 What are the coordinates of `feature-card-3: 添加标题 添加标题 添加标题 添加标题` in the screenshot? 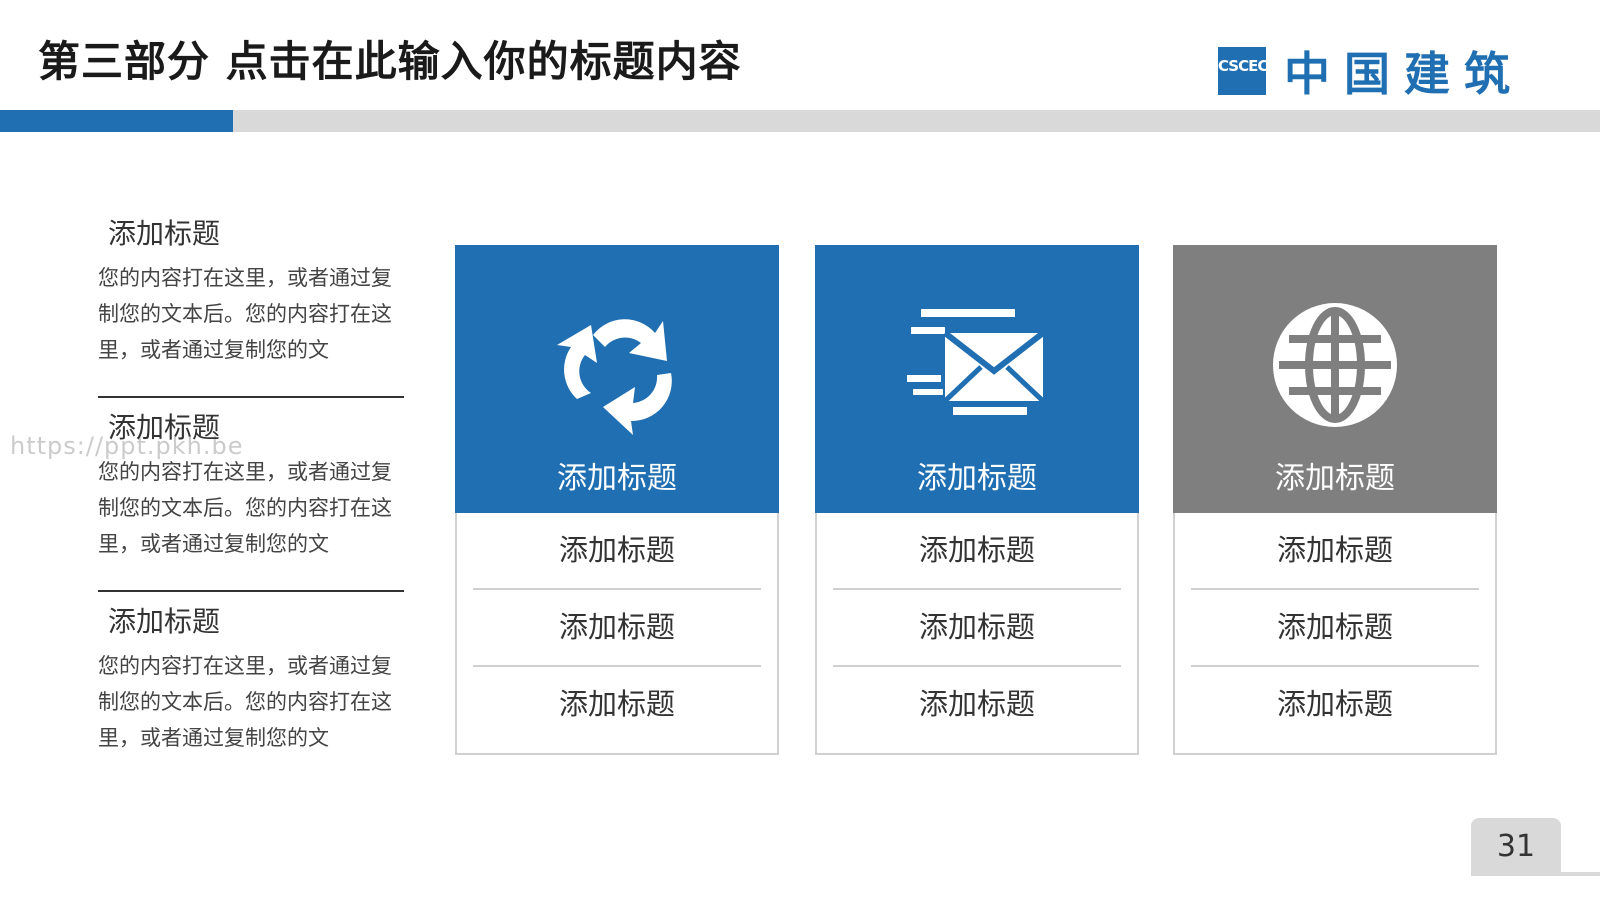 It's located at (1335, 501).